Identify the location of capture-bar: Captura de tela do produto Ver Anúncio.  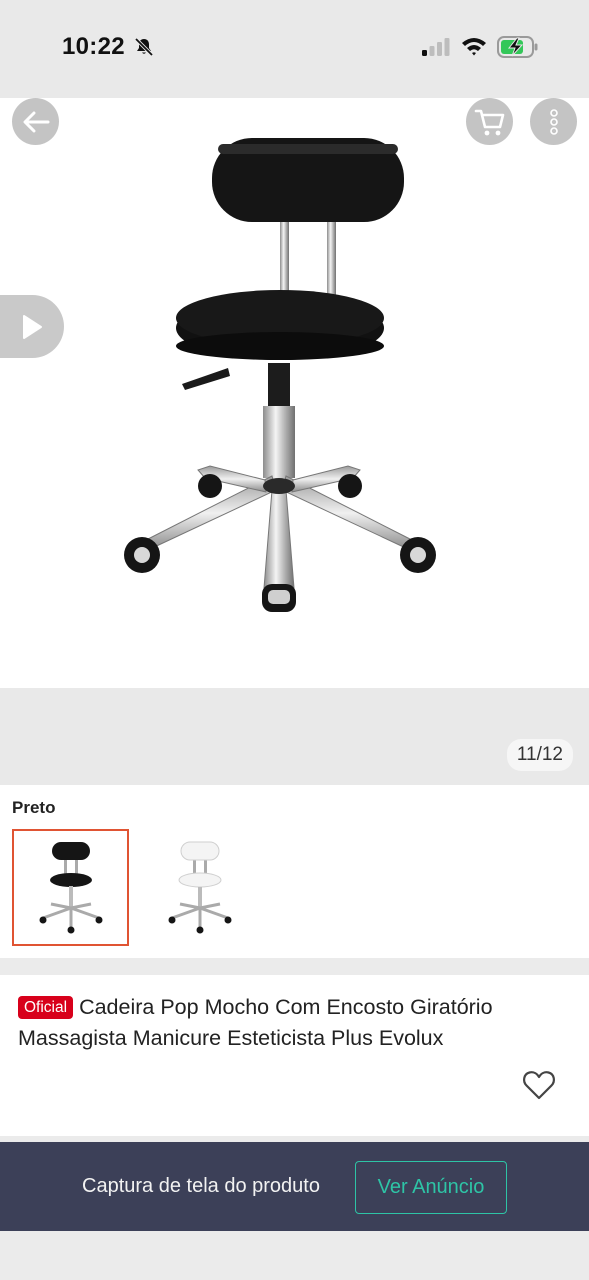
(294, 1186).